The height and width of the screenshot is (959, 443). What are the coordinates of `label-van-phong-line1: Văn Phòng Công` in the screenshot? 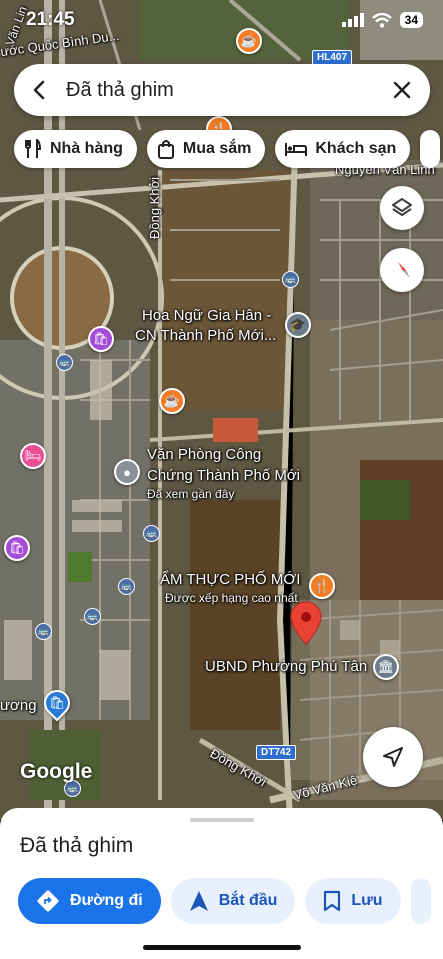 It's located at (204, 454).